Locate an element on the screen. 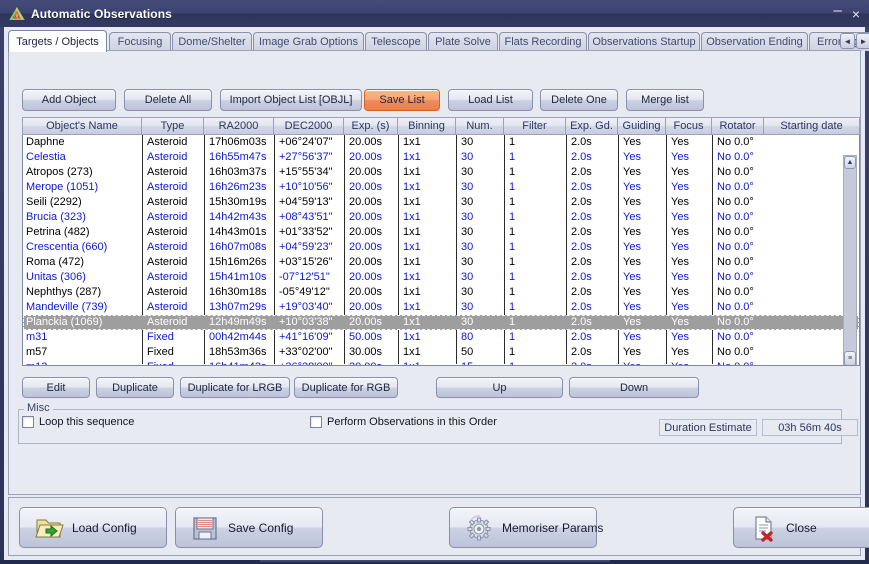 Image resolution: width=869 pixels, height=564 pixels. cell-dec: +08°43'51" is located at coordinates (306, 217).